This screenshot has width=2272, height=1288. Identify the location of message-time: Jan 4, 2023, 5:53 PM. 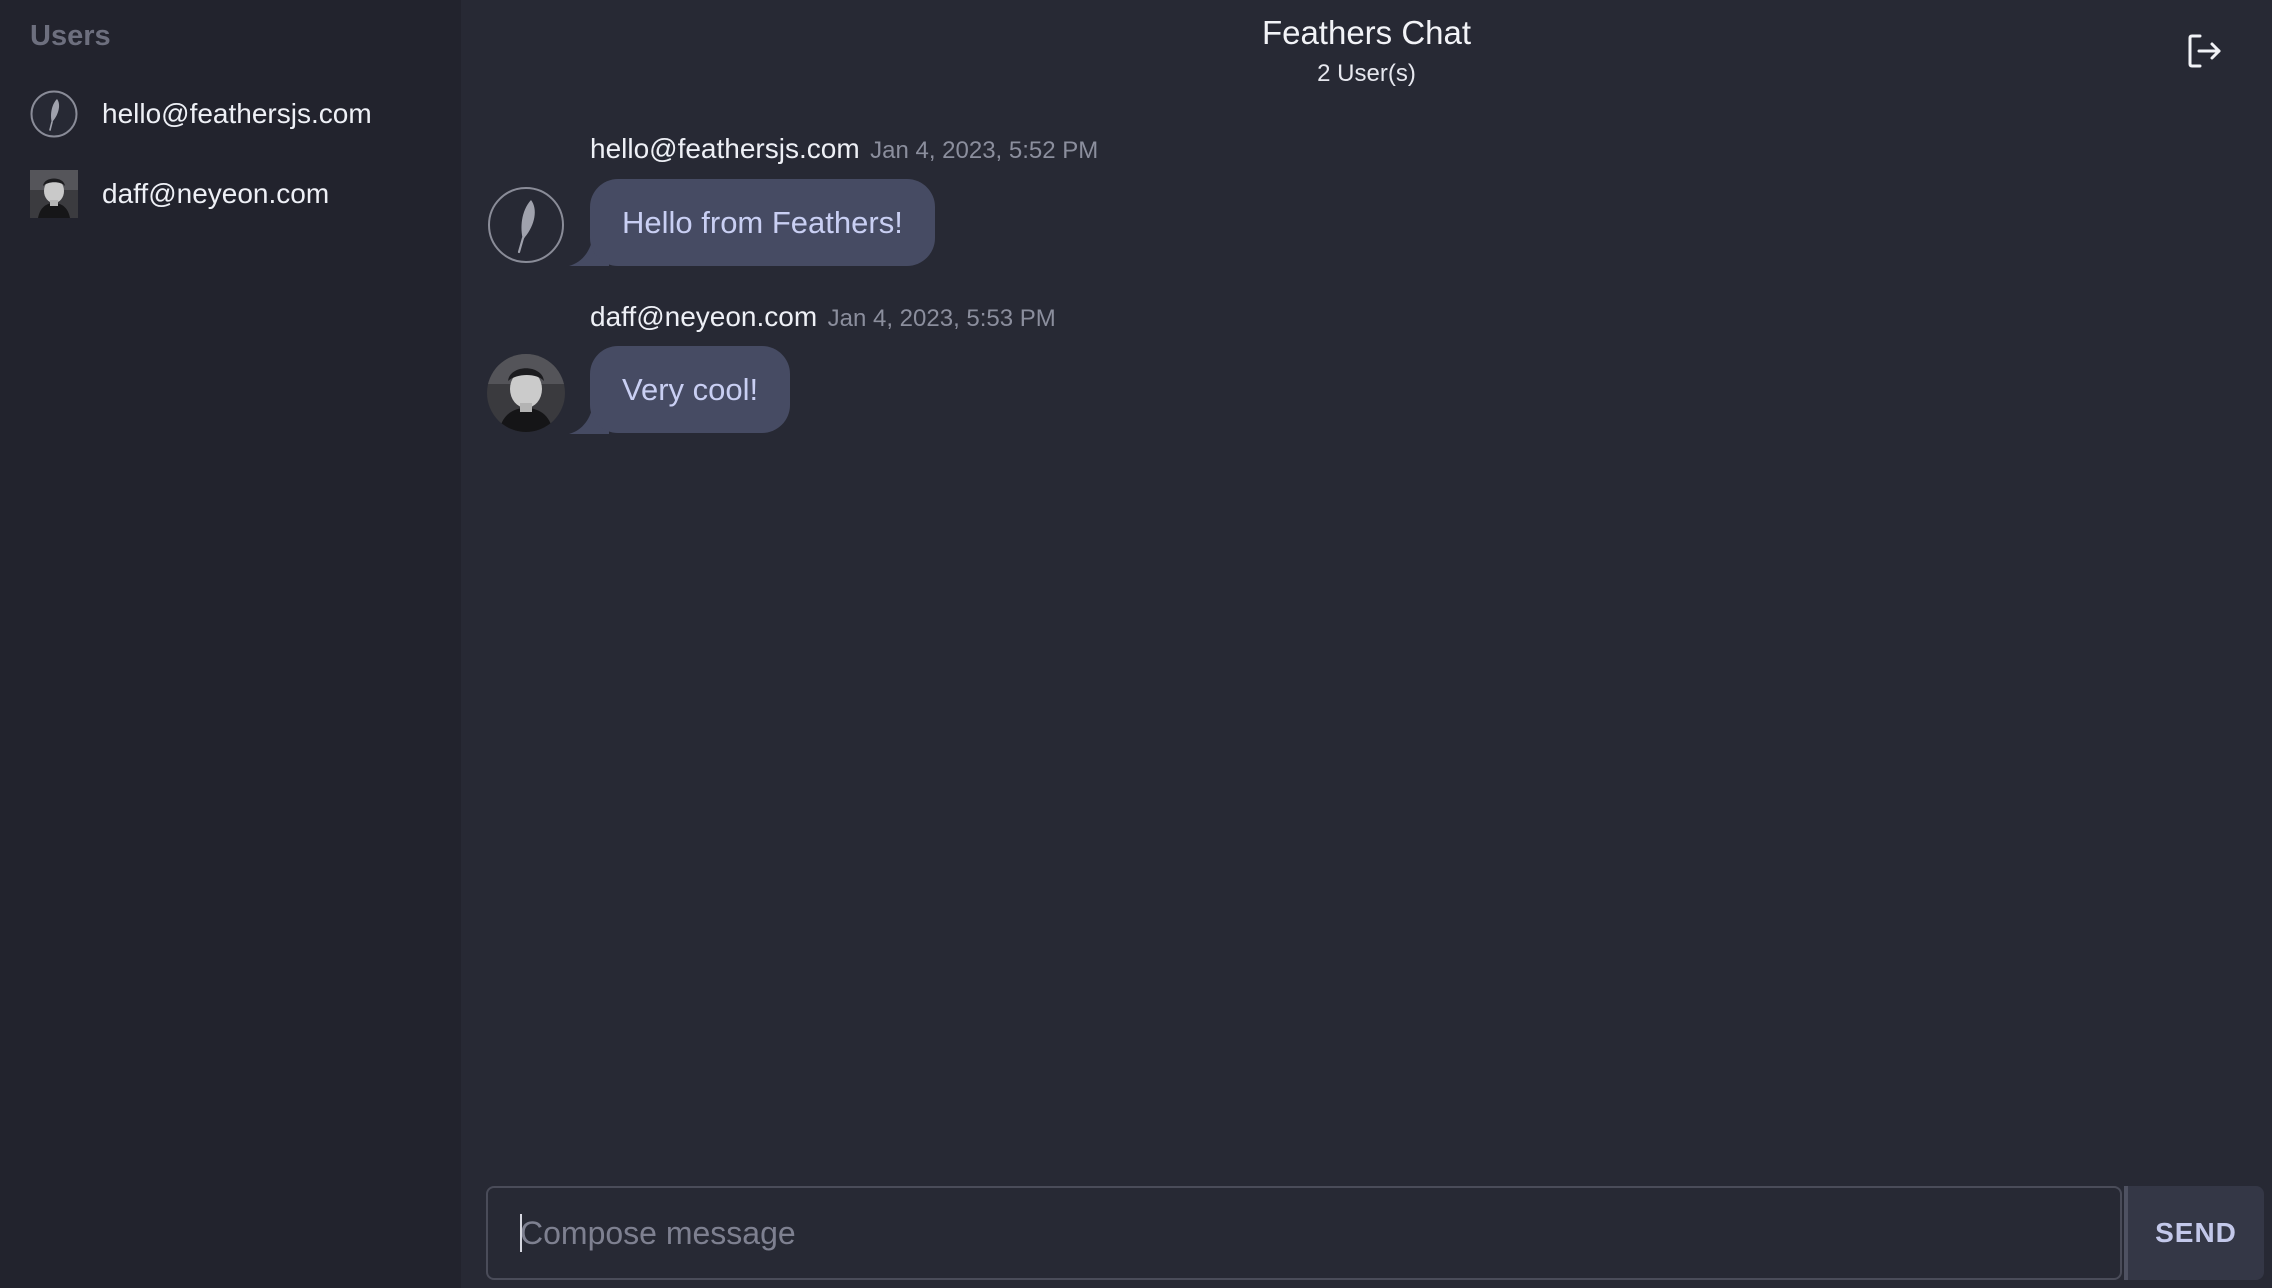
(941, 318).